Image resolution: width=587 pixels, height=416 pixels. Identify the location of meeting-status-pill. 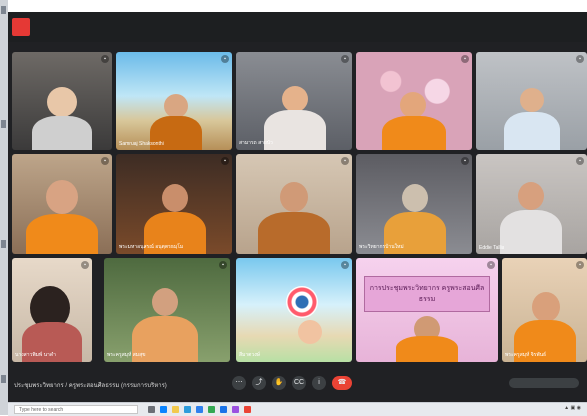
(544, 383).